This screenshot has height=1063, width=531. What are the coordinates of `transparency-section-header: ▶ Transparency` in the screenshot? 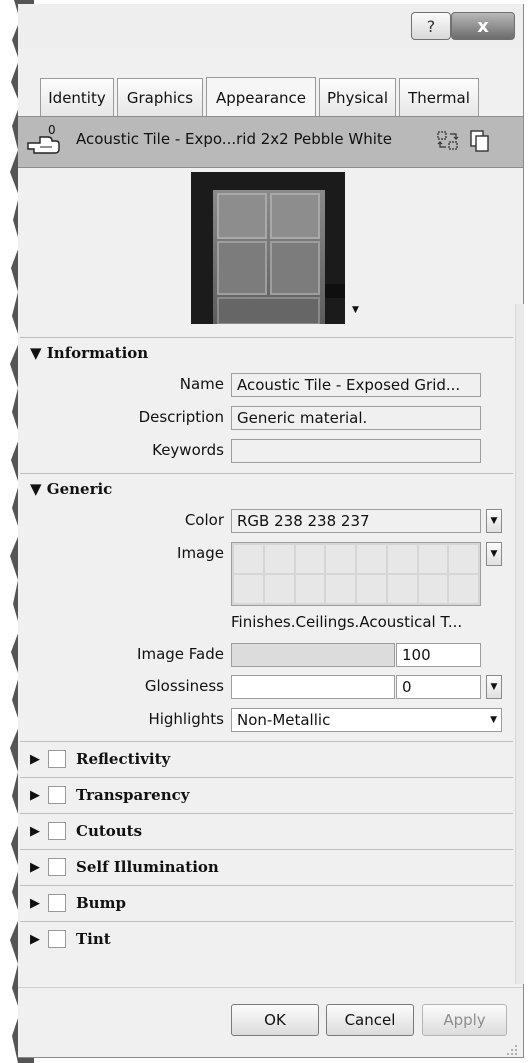 It's located at (109, 795).